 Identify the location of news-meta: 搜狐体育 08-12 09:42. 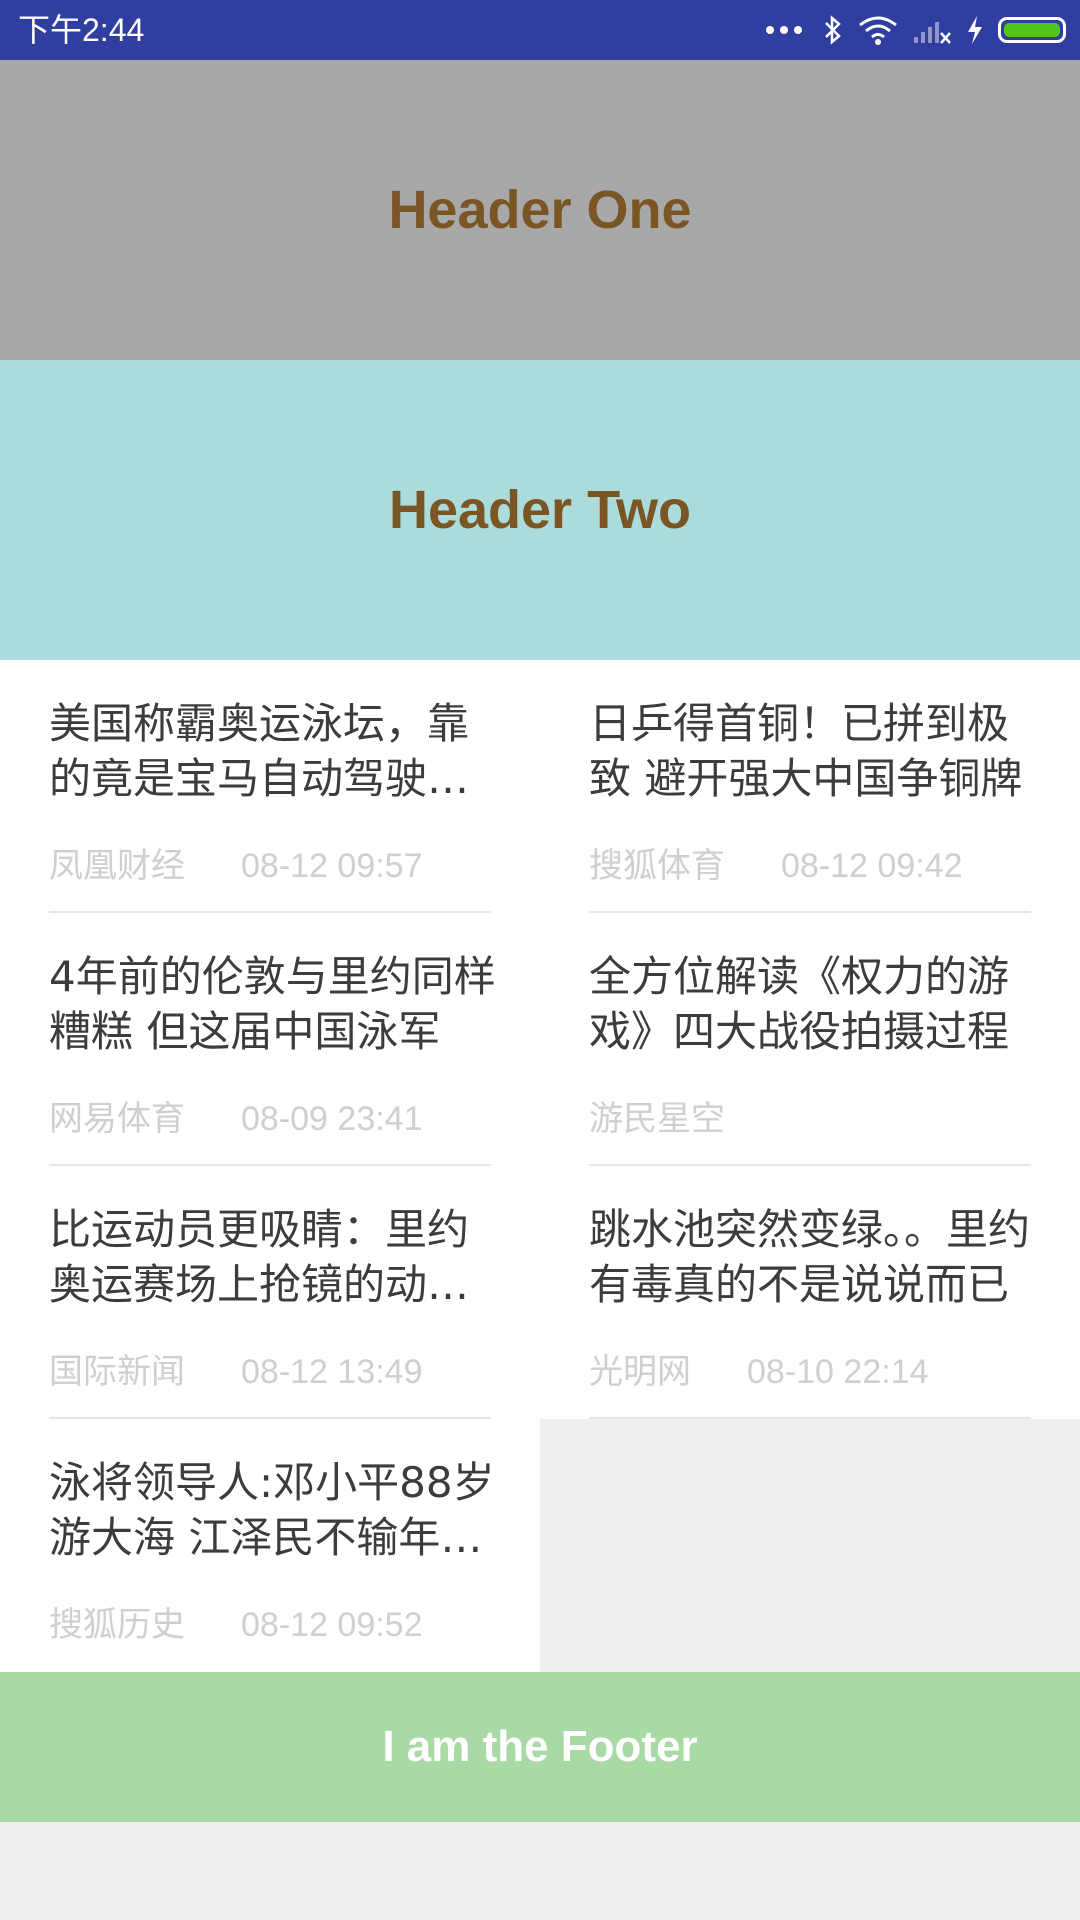
(776, 862).